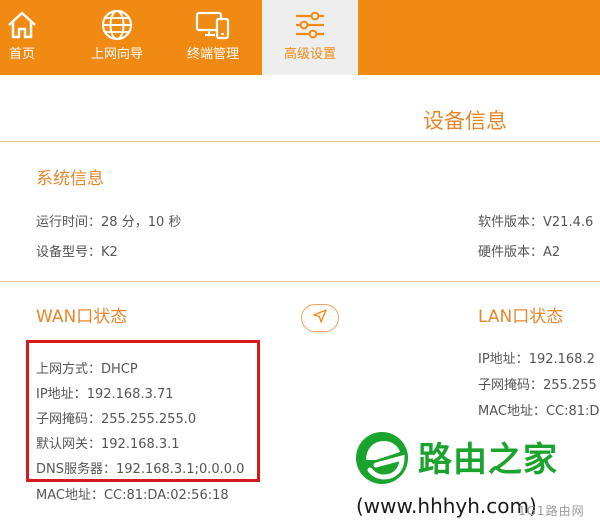  Describe the element at coordinates (446, 506) in the screenshot. I see `watermark-url: (www.hhhyh.com)` at that location.